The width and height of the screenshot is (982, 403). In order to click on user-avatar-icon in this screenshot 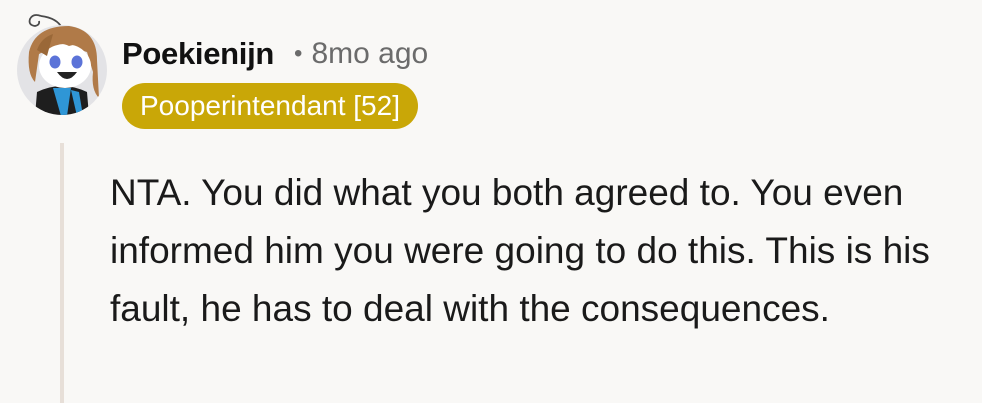, I will do `click(62, 64)`.